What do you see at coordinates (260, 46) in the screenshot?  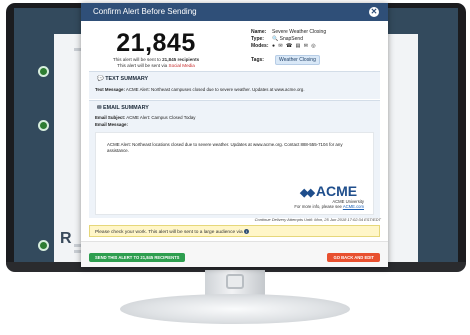 I see `meta-modes-label: Modes:` at bounding box center [260, 46].